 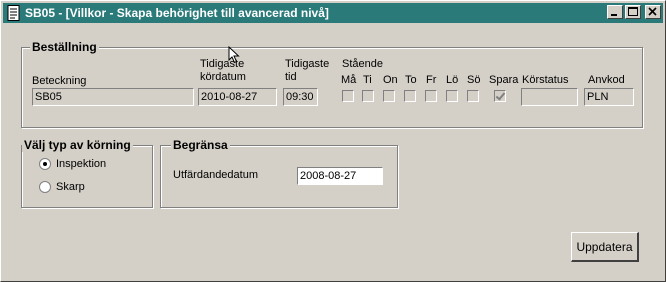 I want to click on run-status-label: Körstatus, so click(x=545, y=80).